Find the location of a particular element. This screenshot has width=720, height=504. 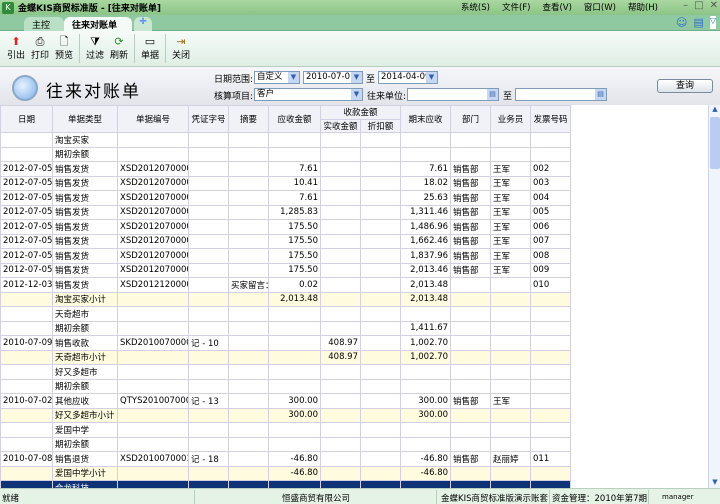

menu-view: 查看(V) is located at coordinates (556, 7).